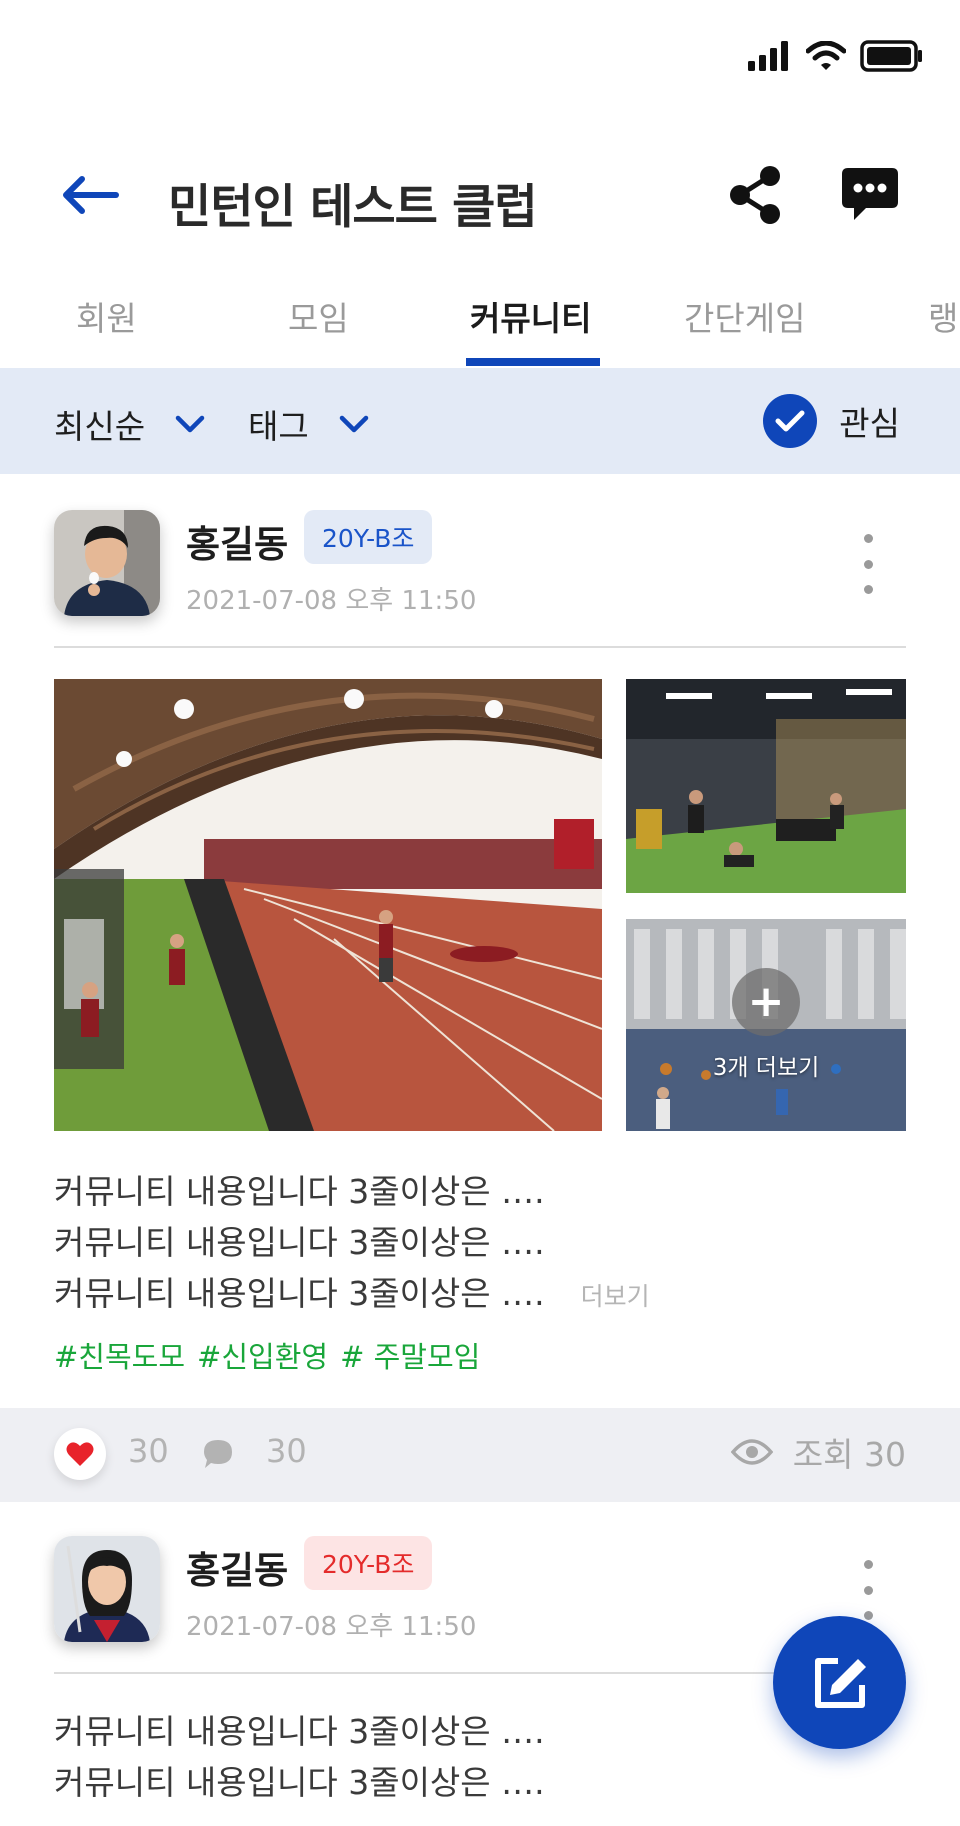 Image resolution: width=960 pixels, height=1826 pixels. I want to click on plus-icon: +, so click(766, 1002).